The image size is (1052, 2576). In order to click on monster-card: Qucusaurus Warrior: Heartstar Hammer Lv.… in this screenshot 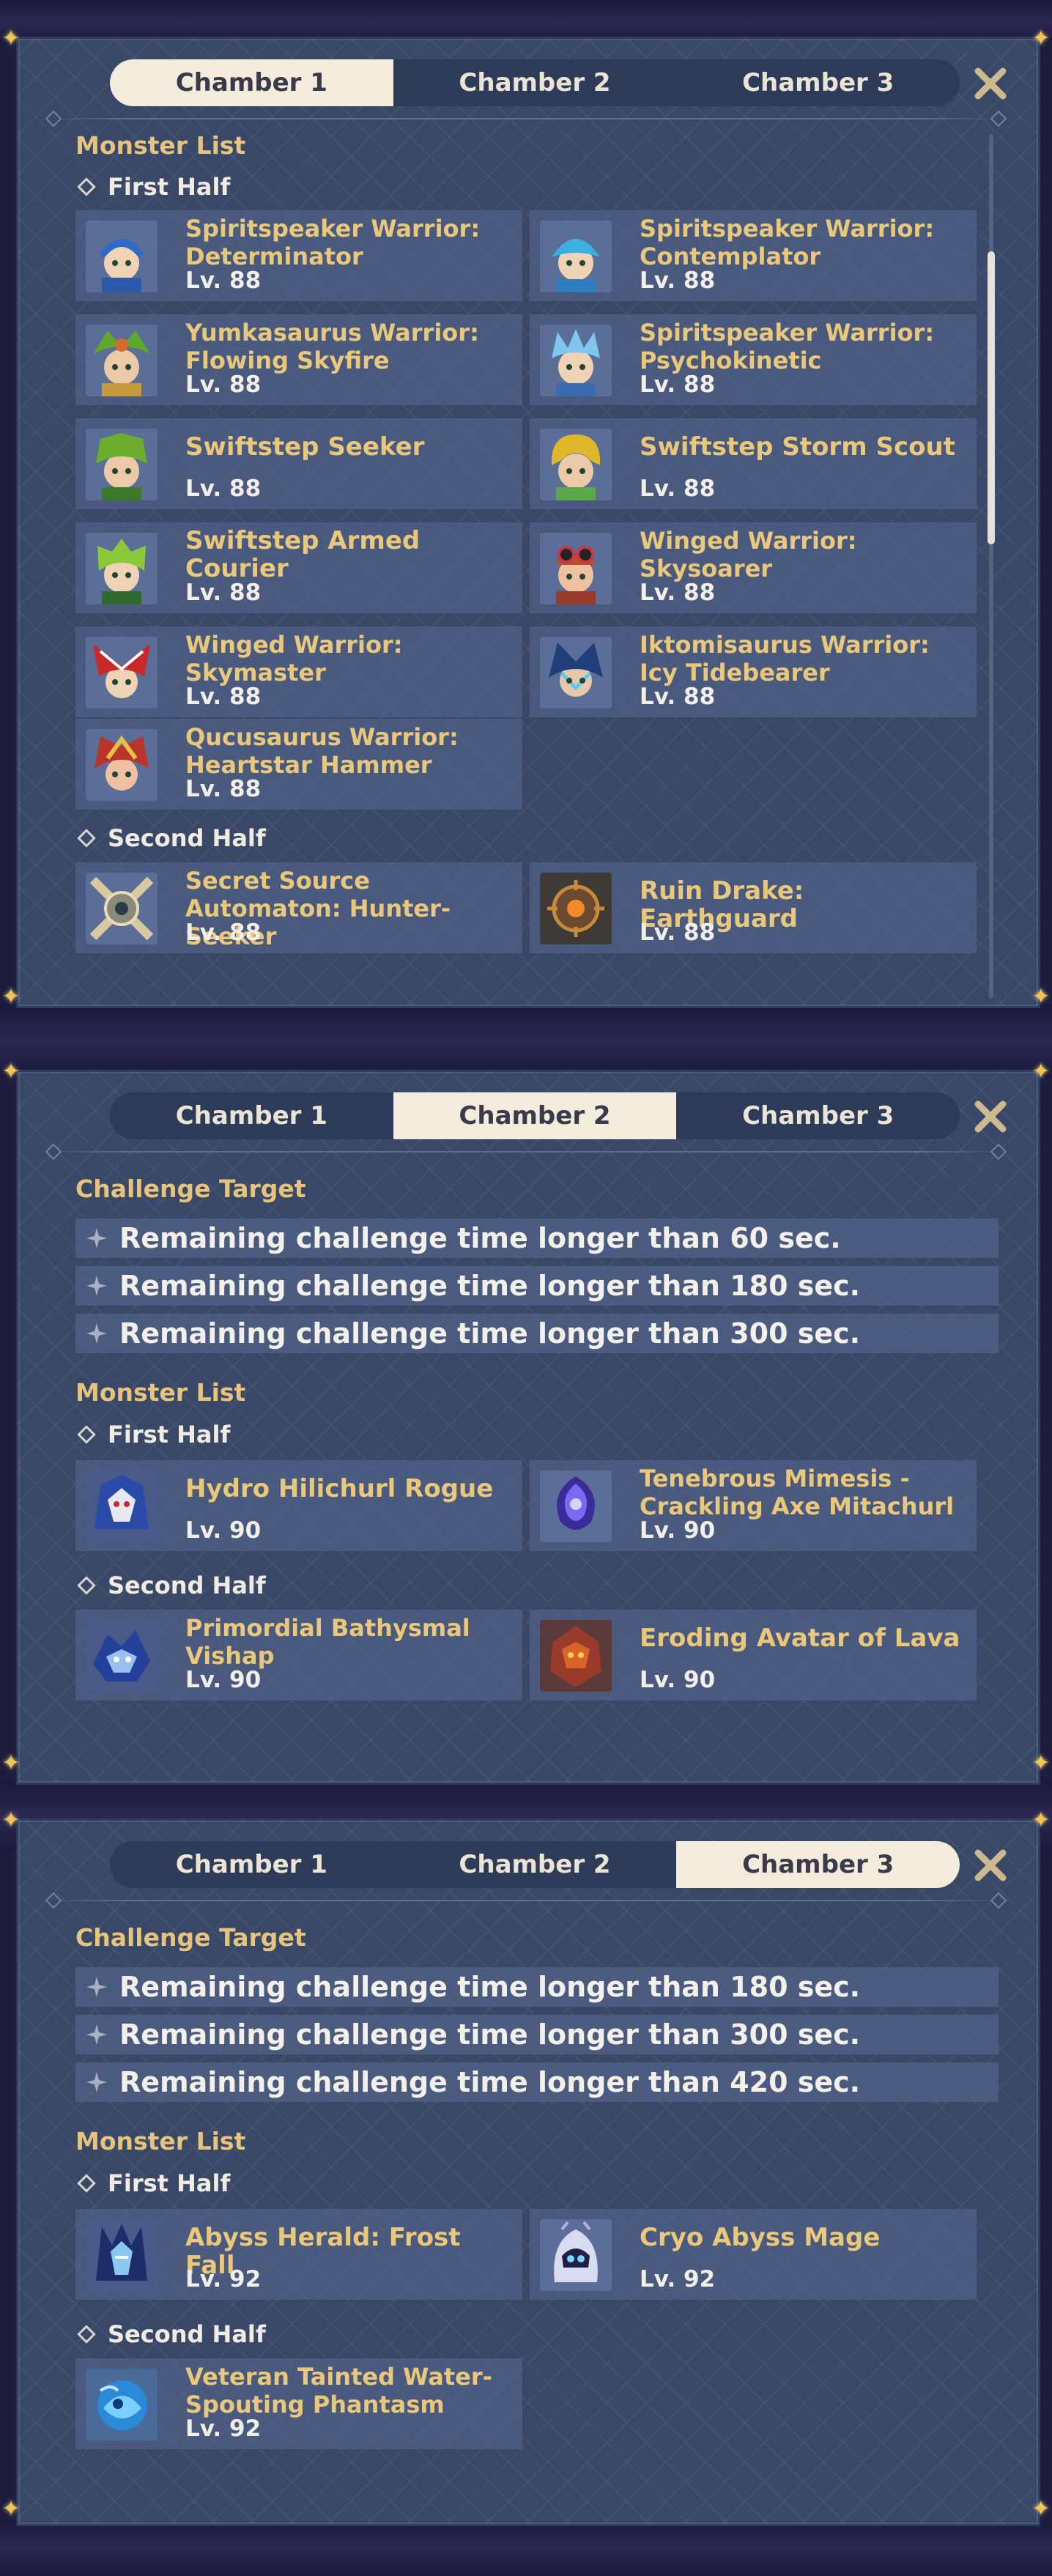, I will do `click(298, 764)`.